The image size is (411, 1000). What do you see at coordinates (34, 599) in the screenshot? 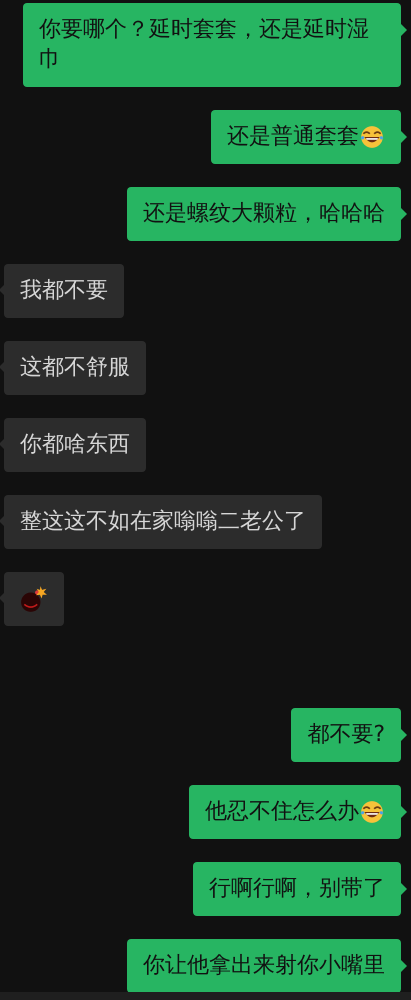
I see `bomb-icon` at bounding box center [34, 599].